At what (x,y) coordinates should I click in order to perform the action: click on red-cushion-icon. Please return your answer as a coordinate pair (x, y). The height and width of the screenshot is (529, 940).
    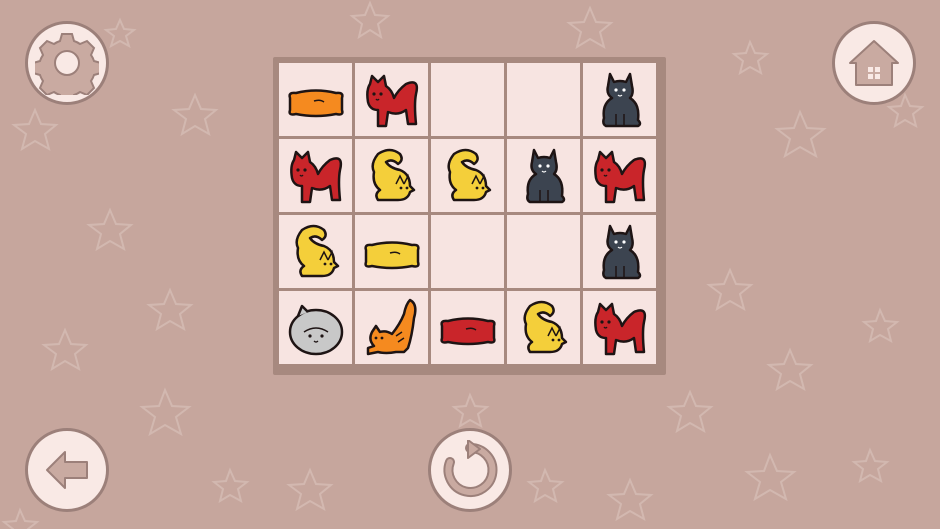
    Looking at the image, I should click on (468, 328).